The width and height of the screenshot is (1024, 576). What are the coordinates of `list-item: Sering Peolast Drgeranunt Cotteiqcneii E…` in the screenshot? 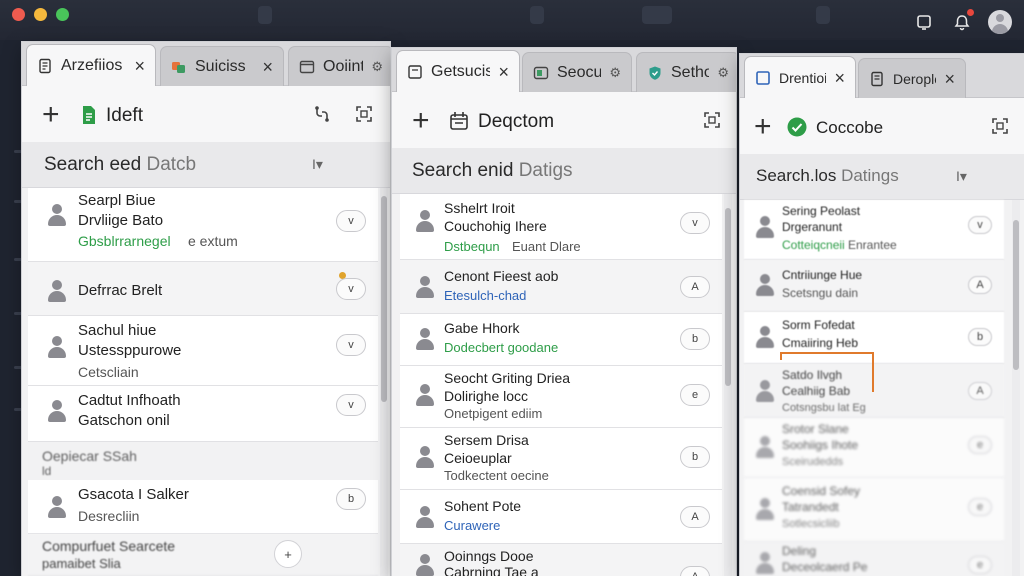 It's located at (874, 230).